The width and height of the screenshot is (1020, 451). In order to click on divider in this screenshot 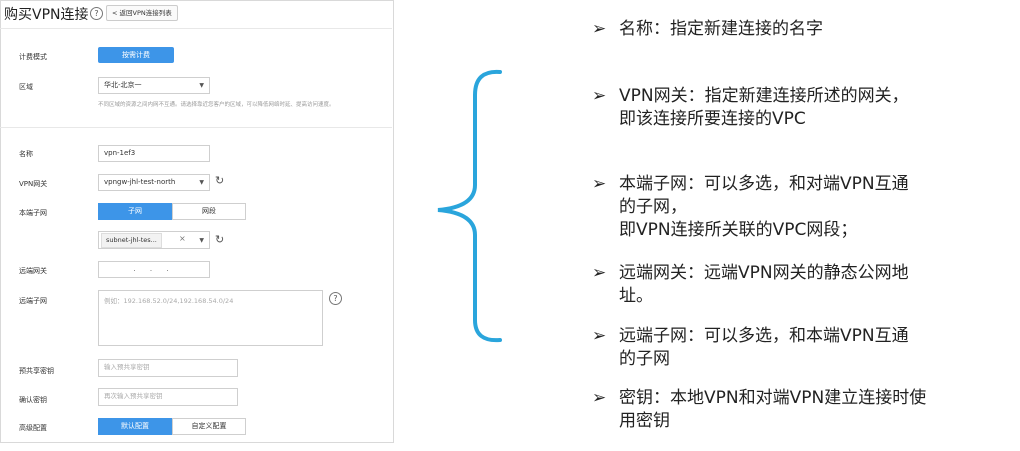, I will do `click(196, 28)`.